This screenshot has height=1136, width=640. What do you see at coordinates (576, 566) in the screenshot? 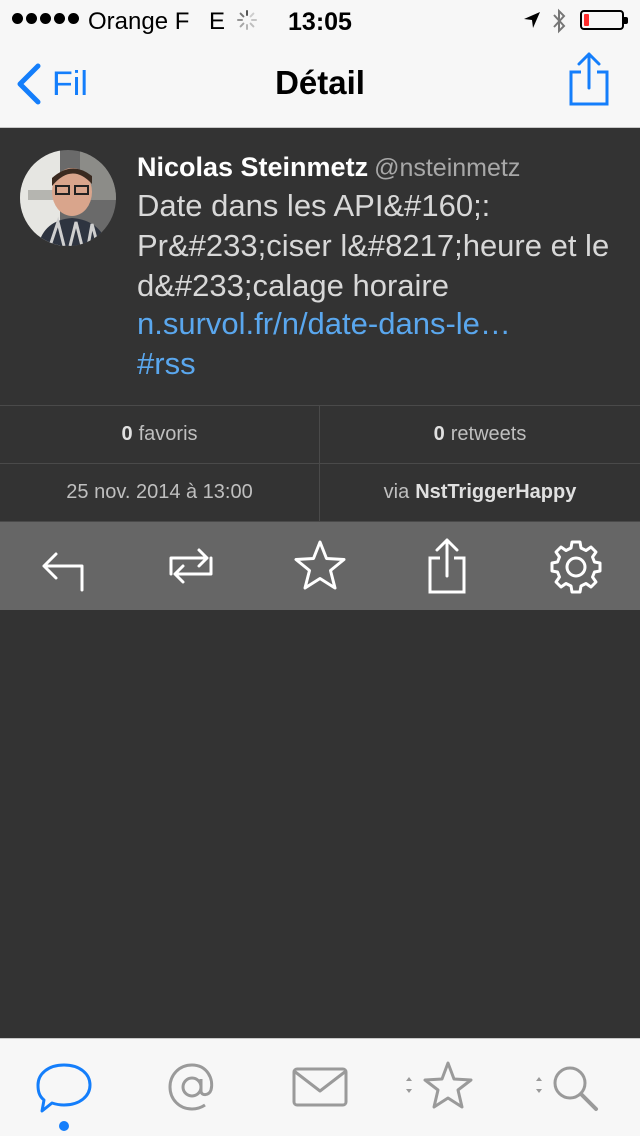
I see `settings-gear-icon` at bounding box center [576, 566].